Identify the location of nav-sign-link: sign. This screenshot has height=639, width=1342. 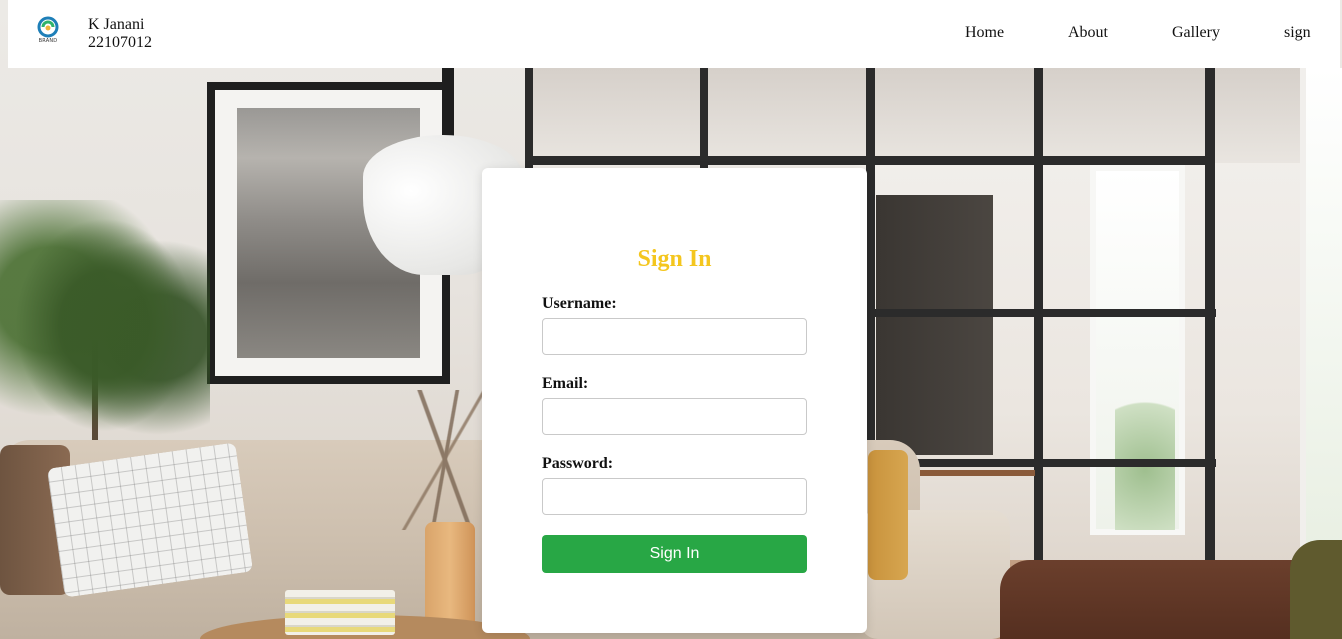
(1297, 33).